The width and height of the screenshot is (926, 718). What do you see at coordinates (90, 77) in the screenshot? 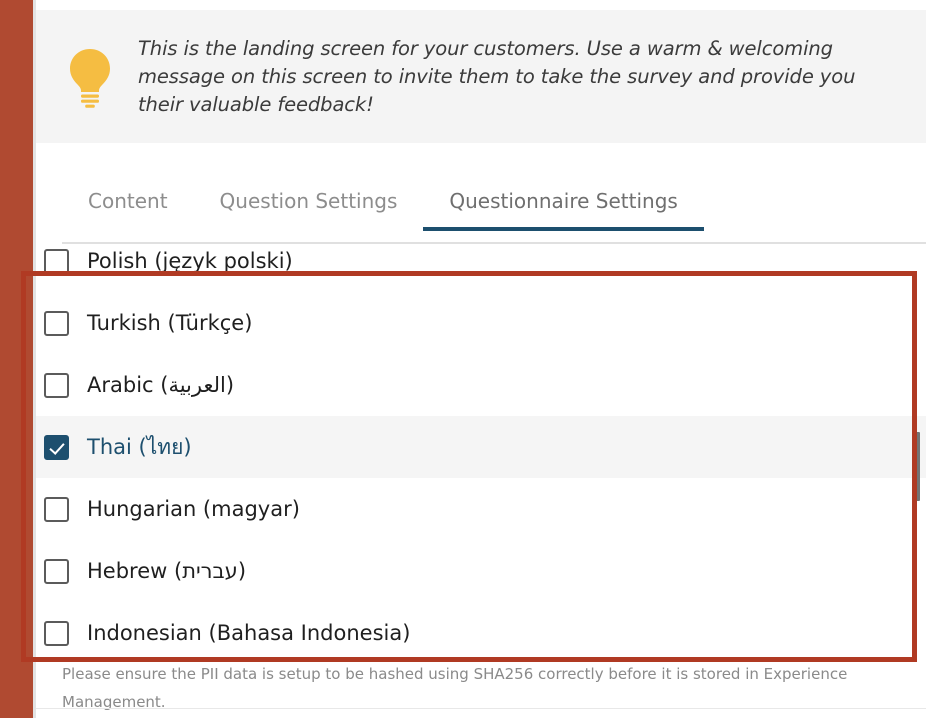
I see `lightbulb-icon` at bounding box center [90, 77].